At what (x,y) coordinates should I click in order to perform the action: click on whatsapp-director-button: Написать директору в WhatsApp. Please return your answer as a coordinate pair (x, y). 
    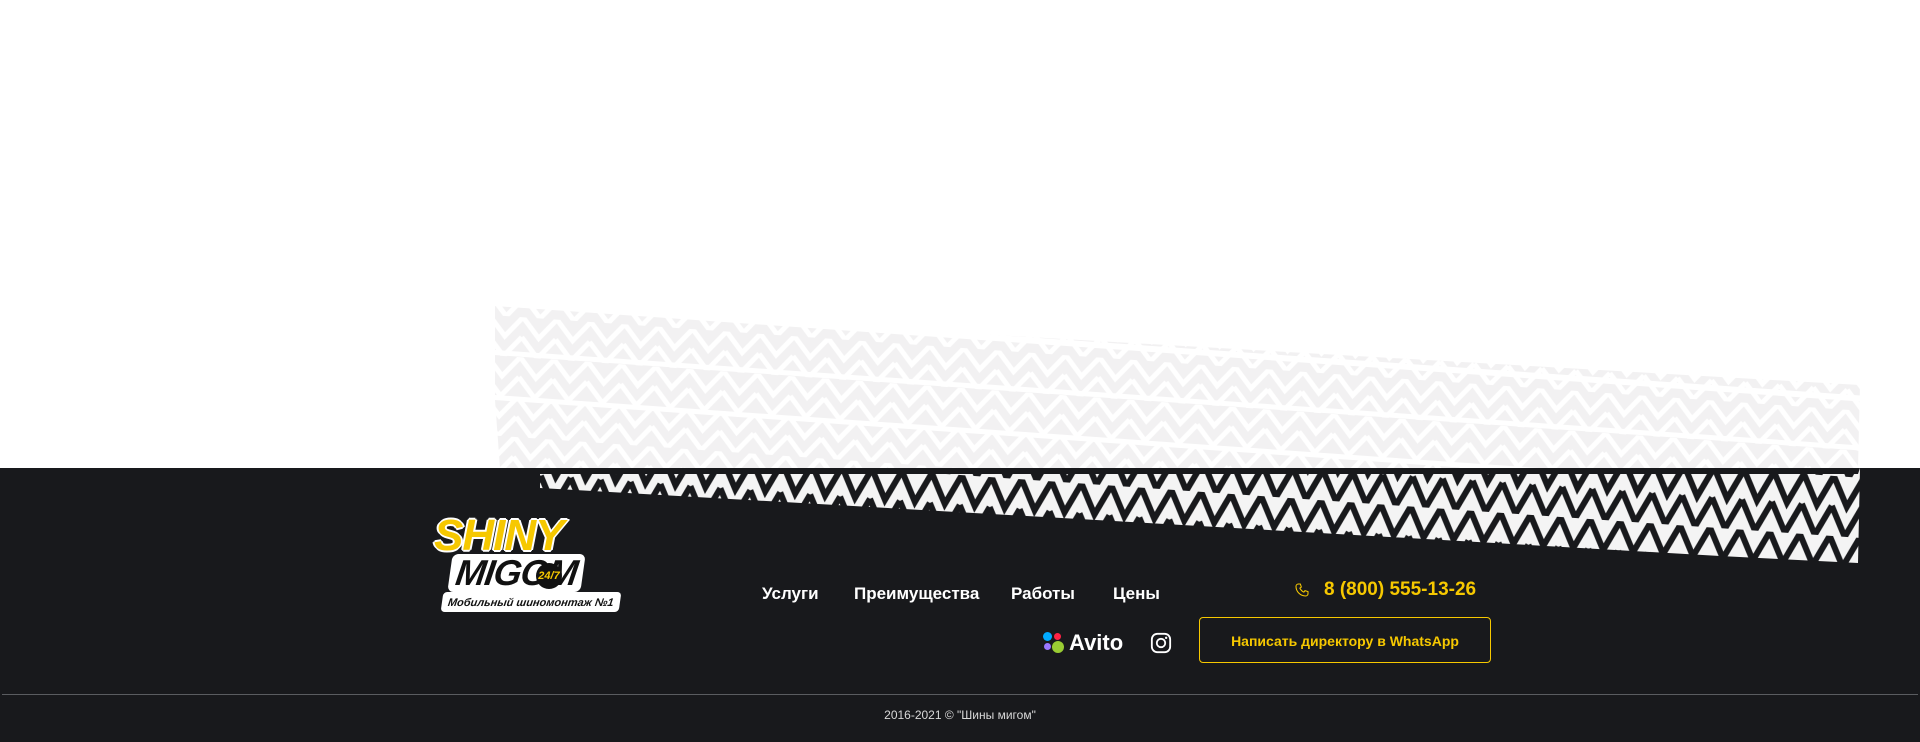
    Looking at the image, I should click on (1345, 640).